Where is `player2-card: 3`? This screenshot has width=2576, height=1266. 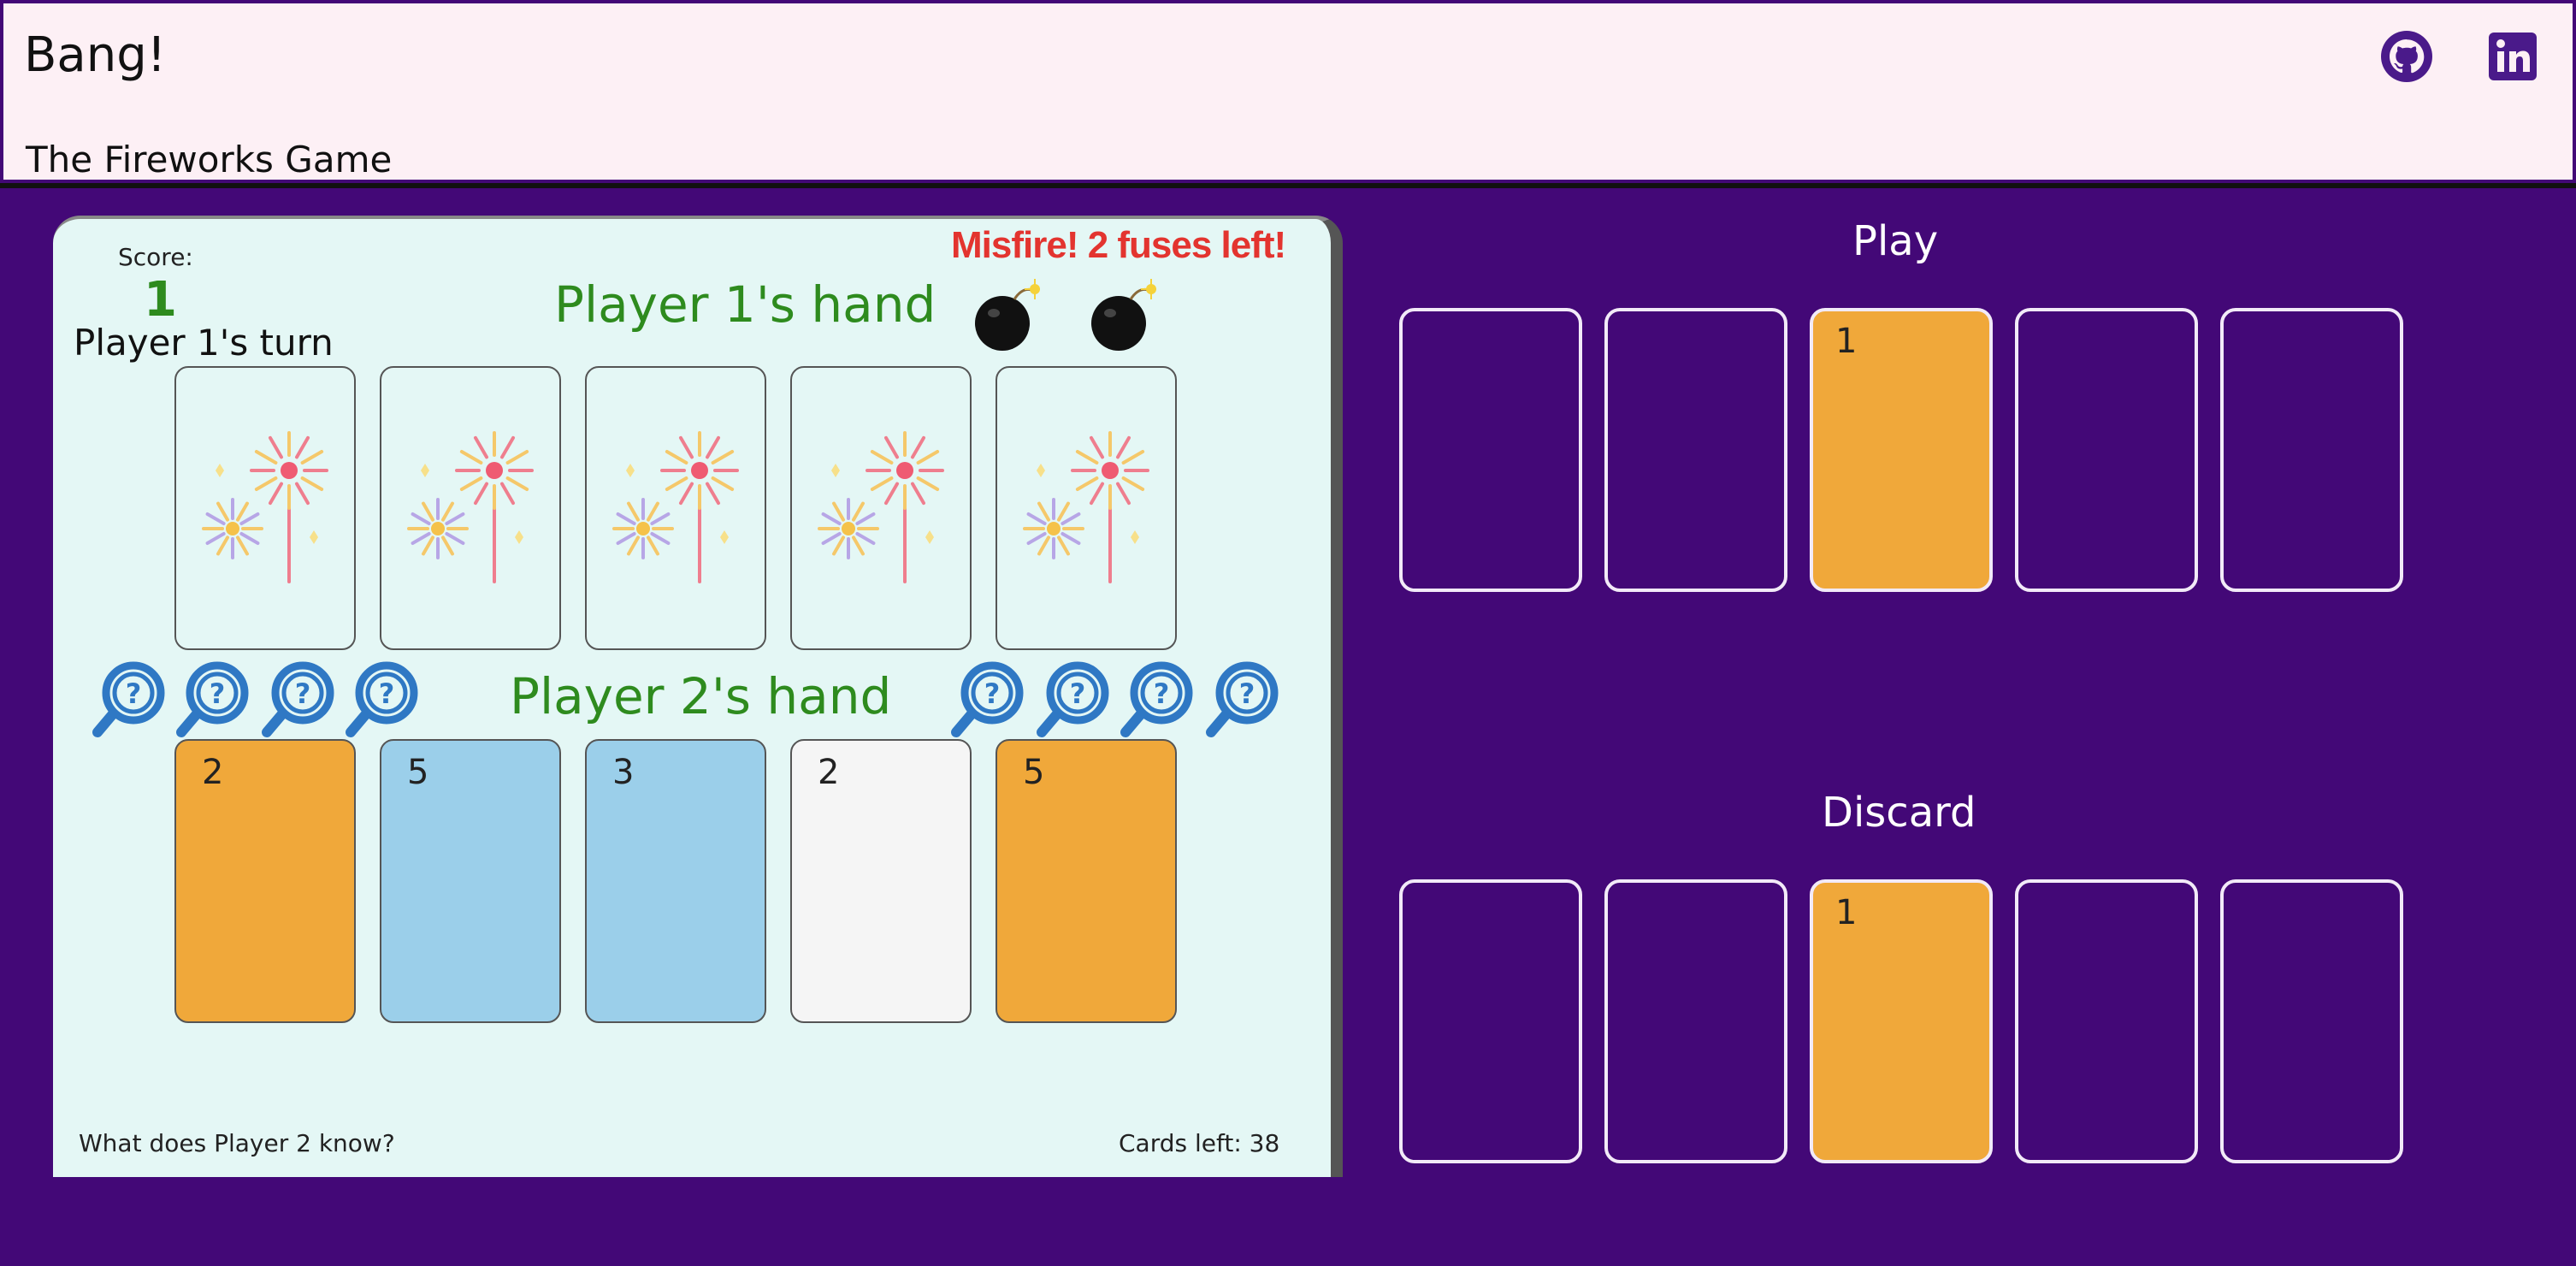 player2-card: 3 is located at coordinates (675, 881).